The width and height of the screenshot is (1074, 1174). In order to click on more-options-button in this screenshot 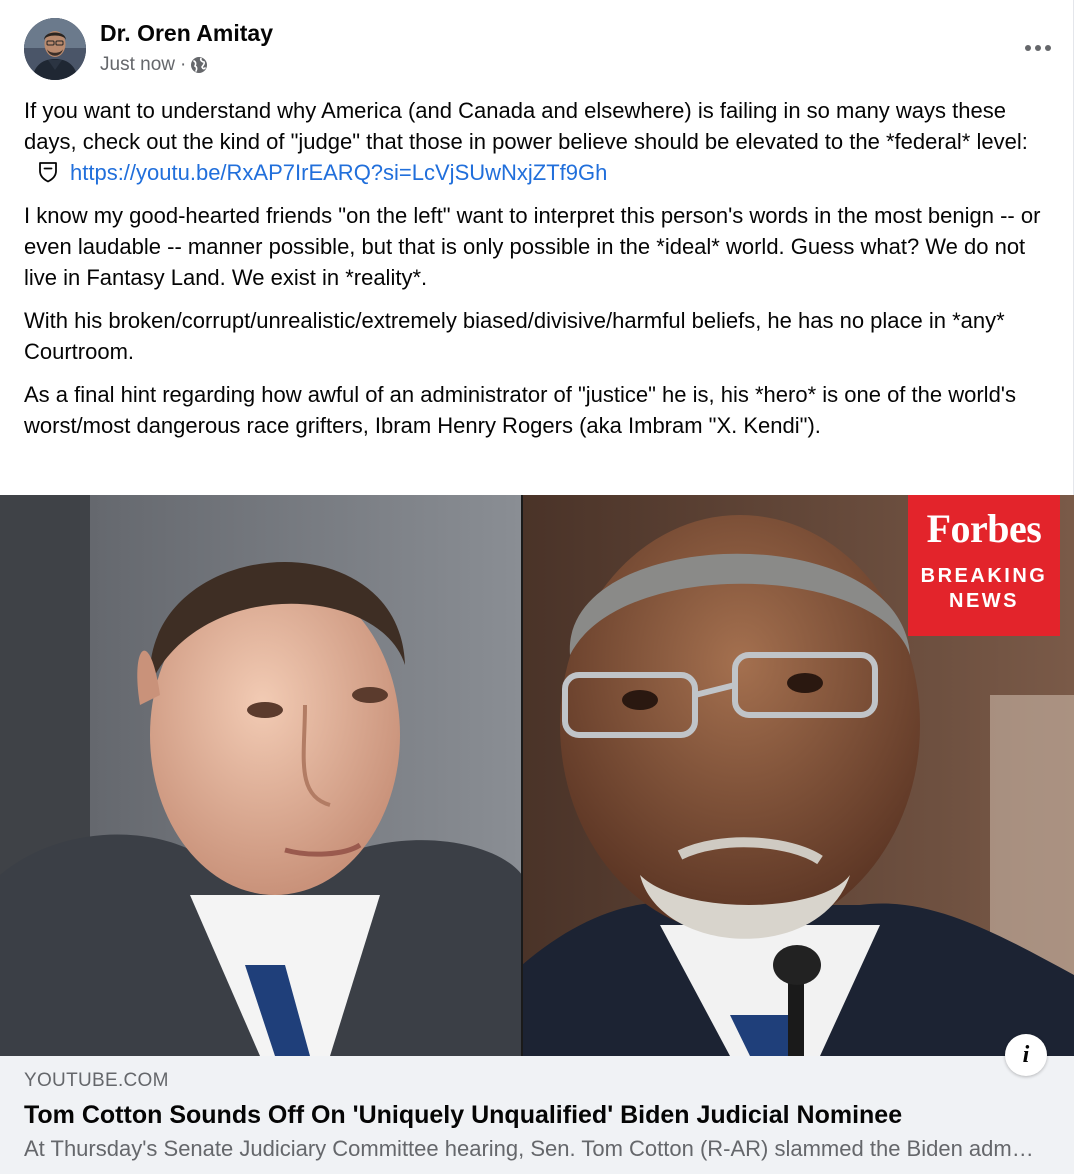, I will do `click(1038, 48)`.